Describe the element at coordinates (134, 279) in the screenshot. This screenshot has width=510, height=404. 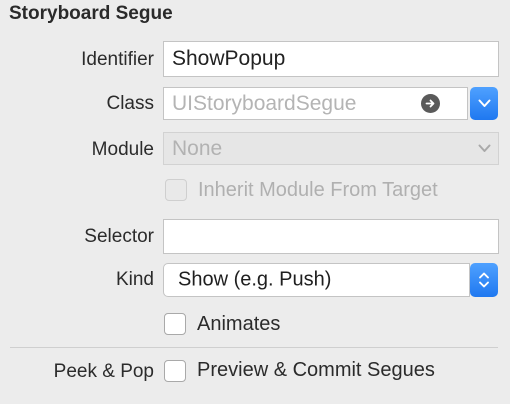
I see `kind-label: Kind` at that location.